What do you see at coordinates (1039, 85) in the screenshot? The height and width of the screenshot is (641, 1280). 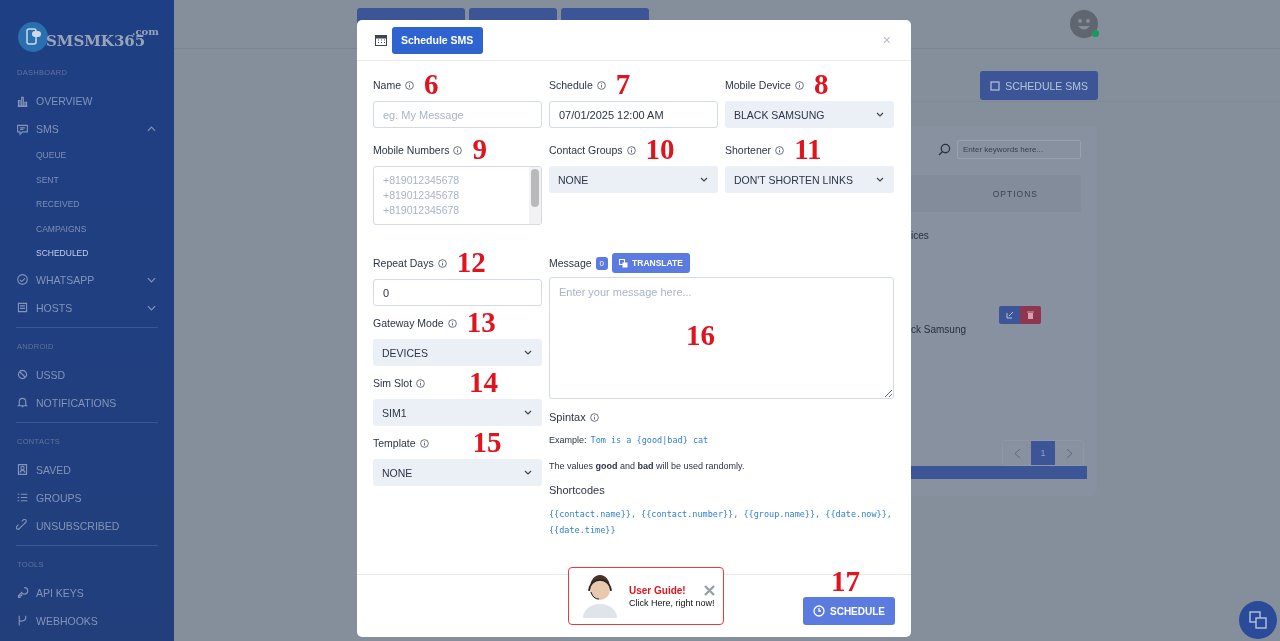 I see `schedule-sms-button: SCHEDULE SMS` at bounding box center [1039, 85].